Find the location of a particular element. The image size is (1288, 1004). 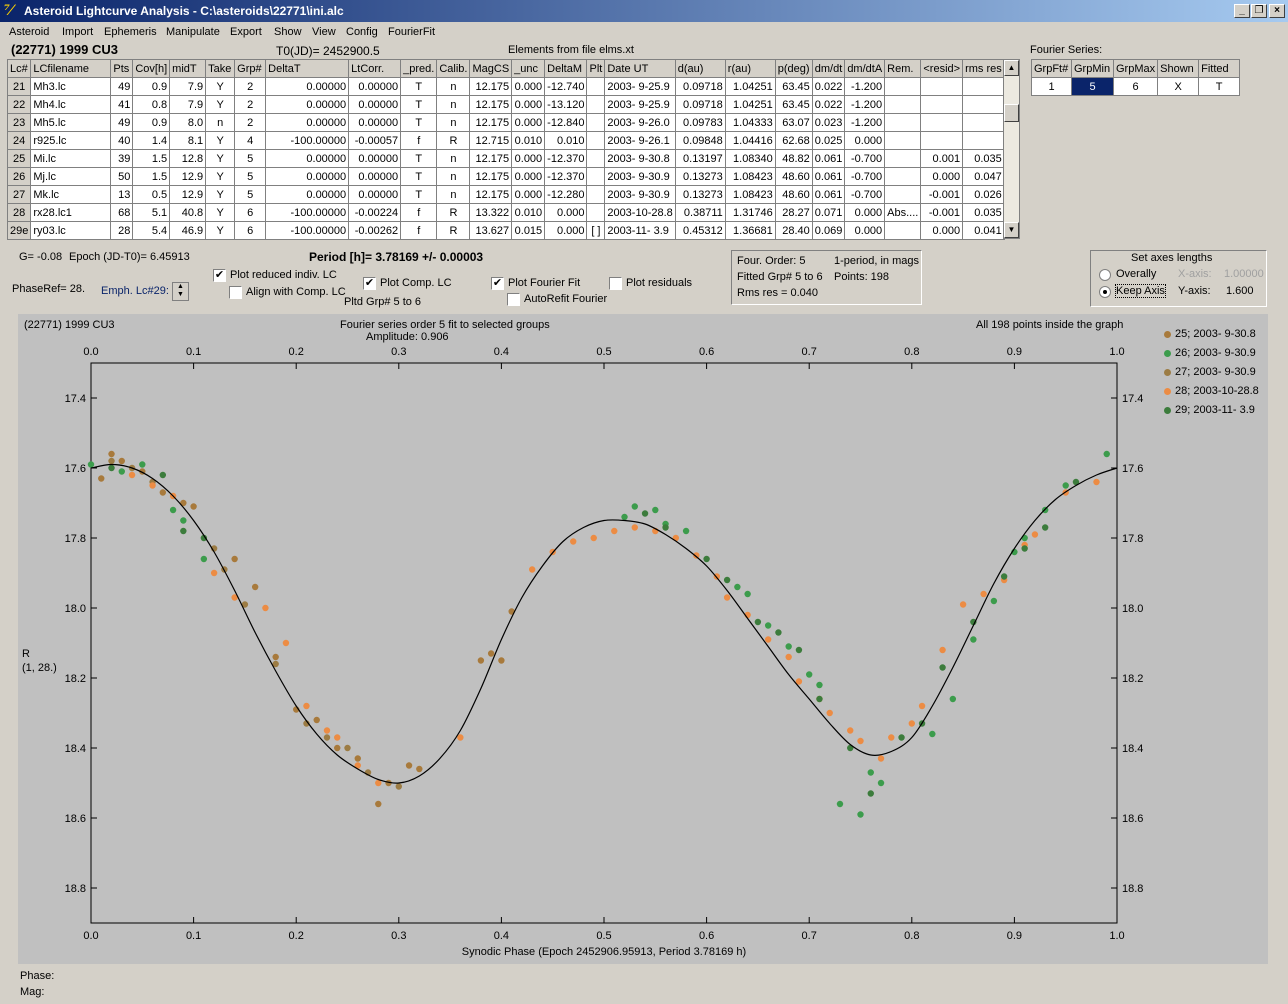

scroll-down-icon: ▼ is located at coordinates (1011, 230).